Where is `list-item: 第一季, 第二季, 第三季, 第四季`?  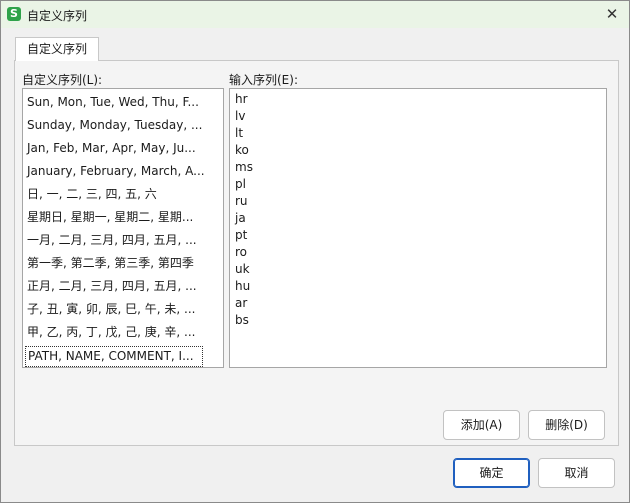 list-item: 第一季, 第二季, 第三季, 第四季 is located at coordinates (115, 263).